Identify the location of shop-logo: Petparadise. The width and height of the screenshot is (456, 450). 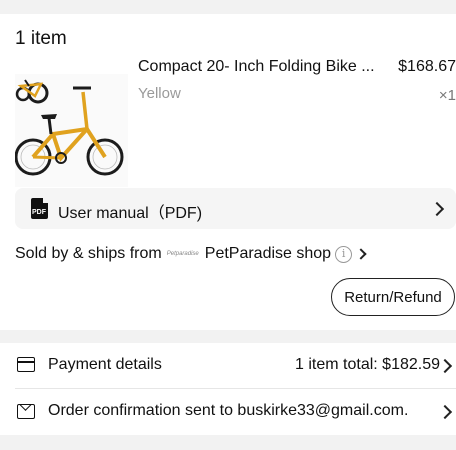
(182, 254).